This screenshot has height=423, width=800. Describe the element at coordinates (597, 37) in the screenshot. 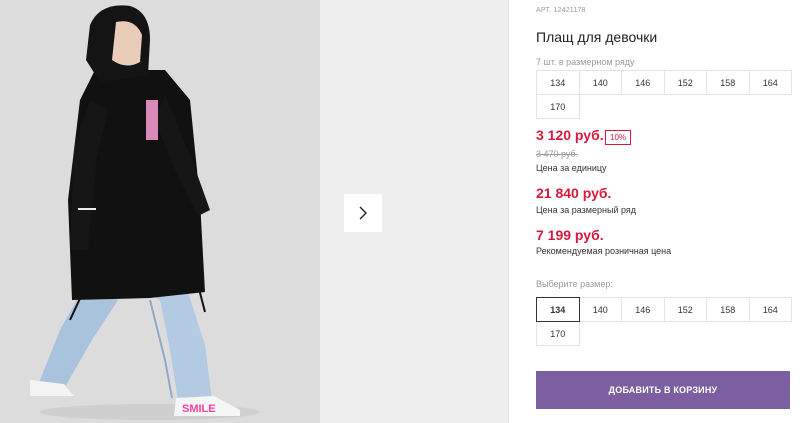

I see `product-title: Плащ для девочки` at that location.